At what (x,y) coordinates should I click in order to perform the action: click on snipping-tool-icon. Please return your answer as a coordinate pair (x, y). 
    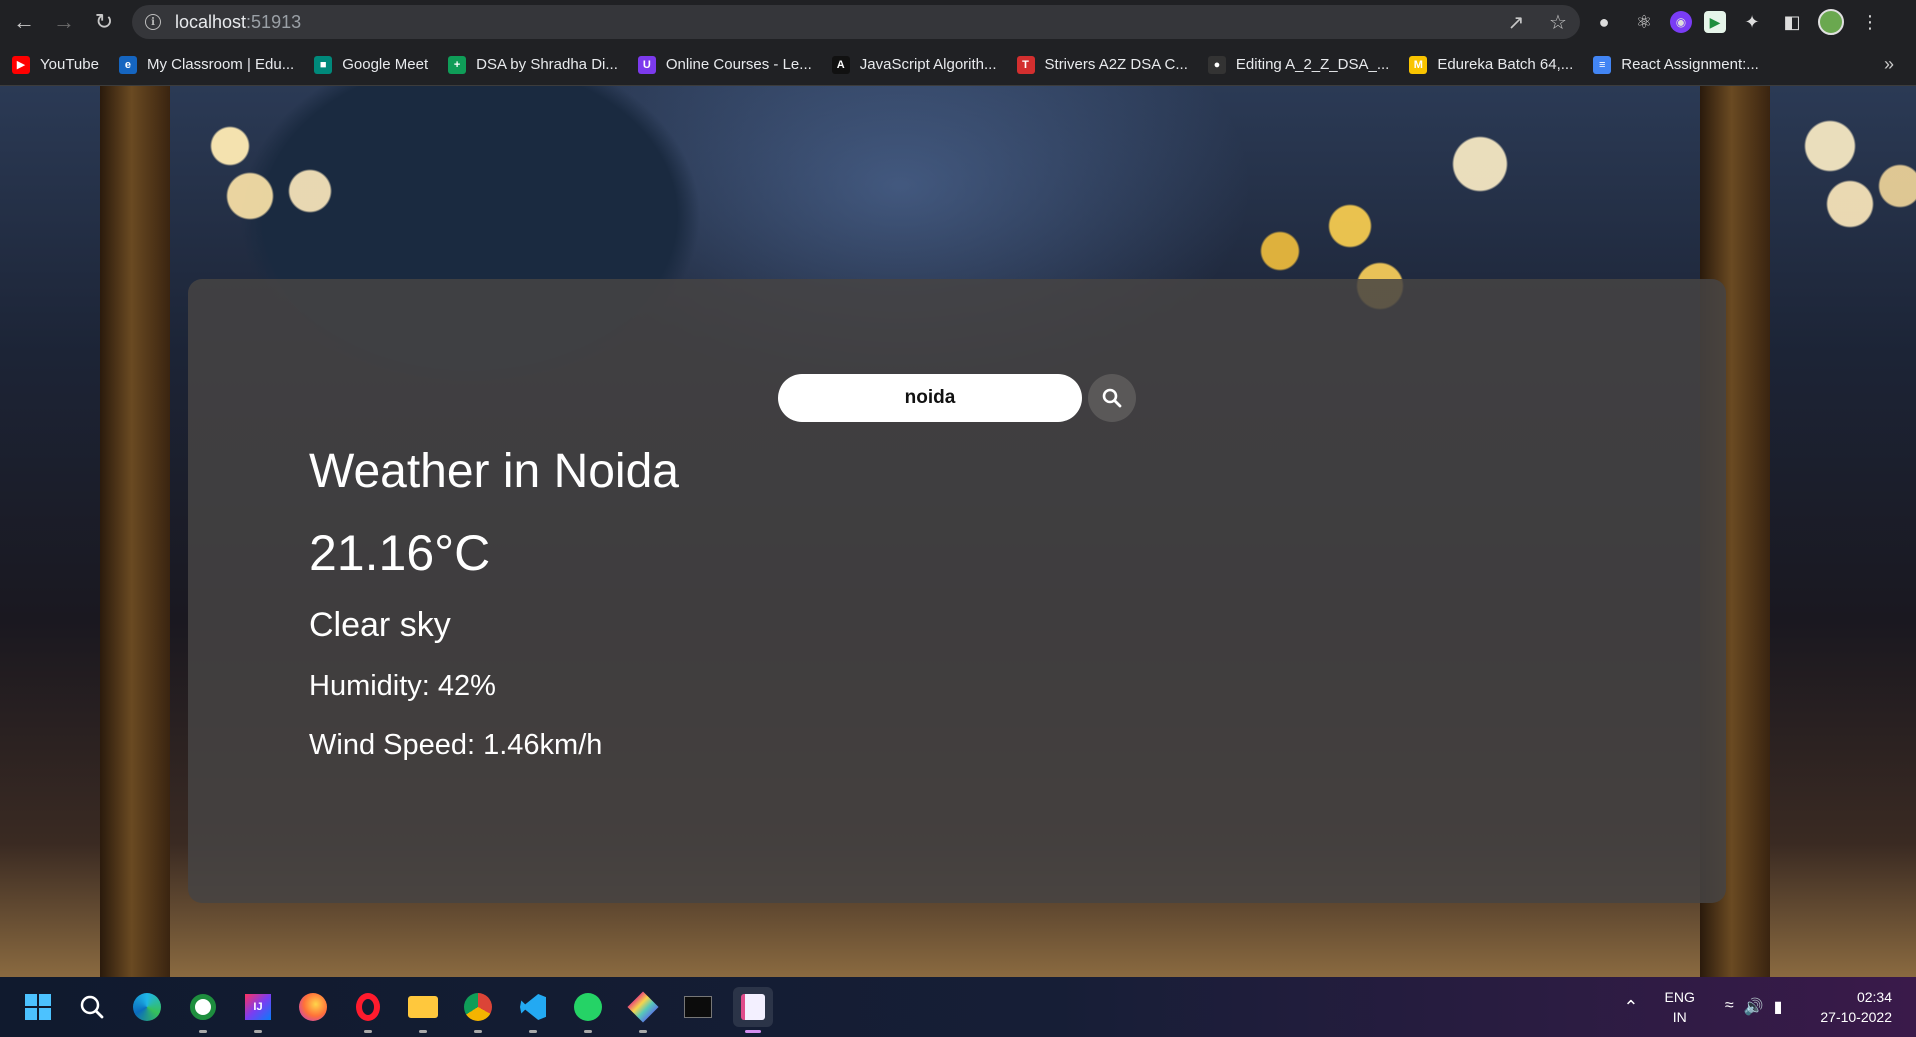
    Looking at the image, I should click on (753, 1010).